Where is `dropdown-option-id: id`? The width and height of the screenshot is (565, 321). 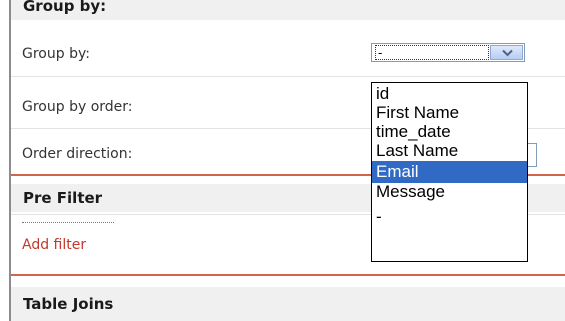 dropdown-option-id: id is located at coordinates (449, 94).